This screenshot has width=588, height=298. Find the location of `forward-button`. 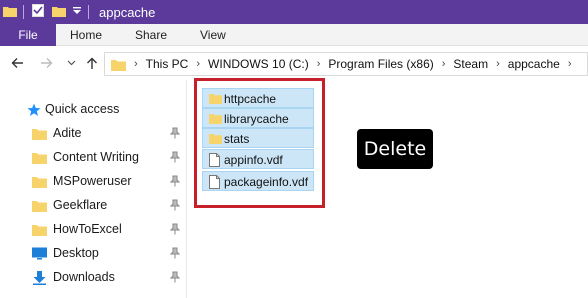

forward-button is located at coordinates (46, 63).